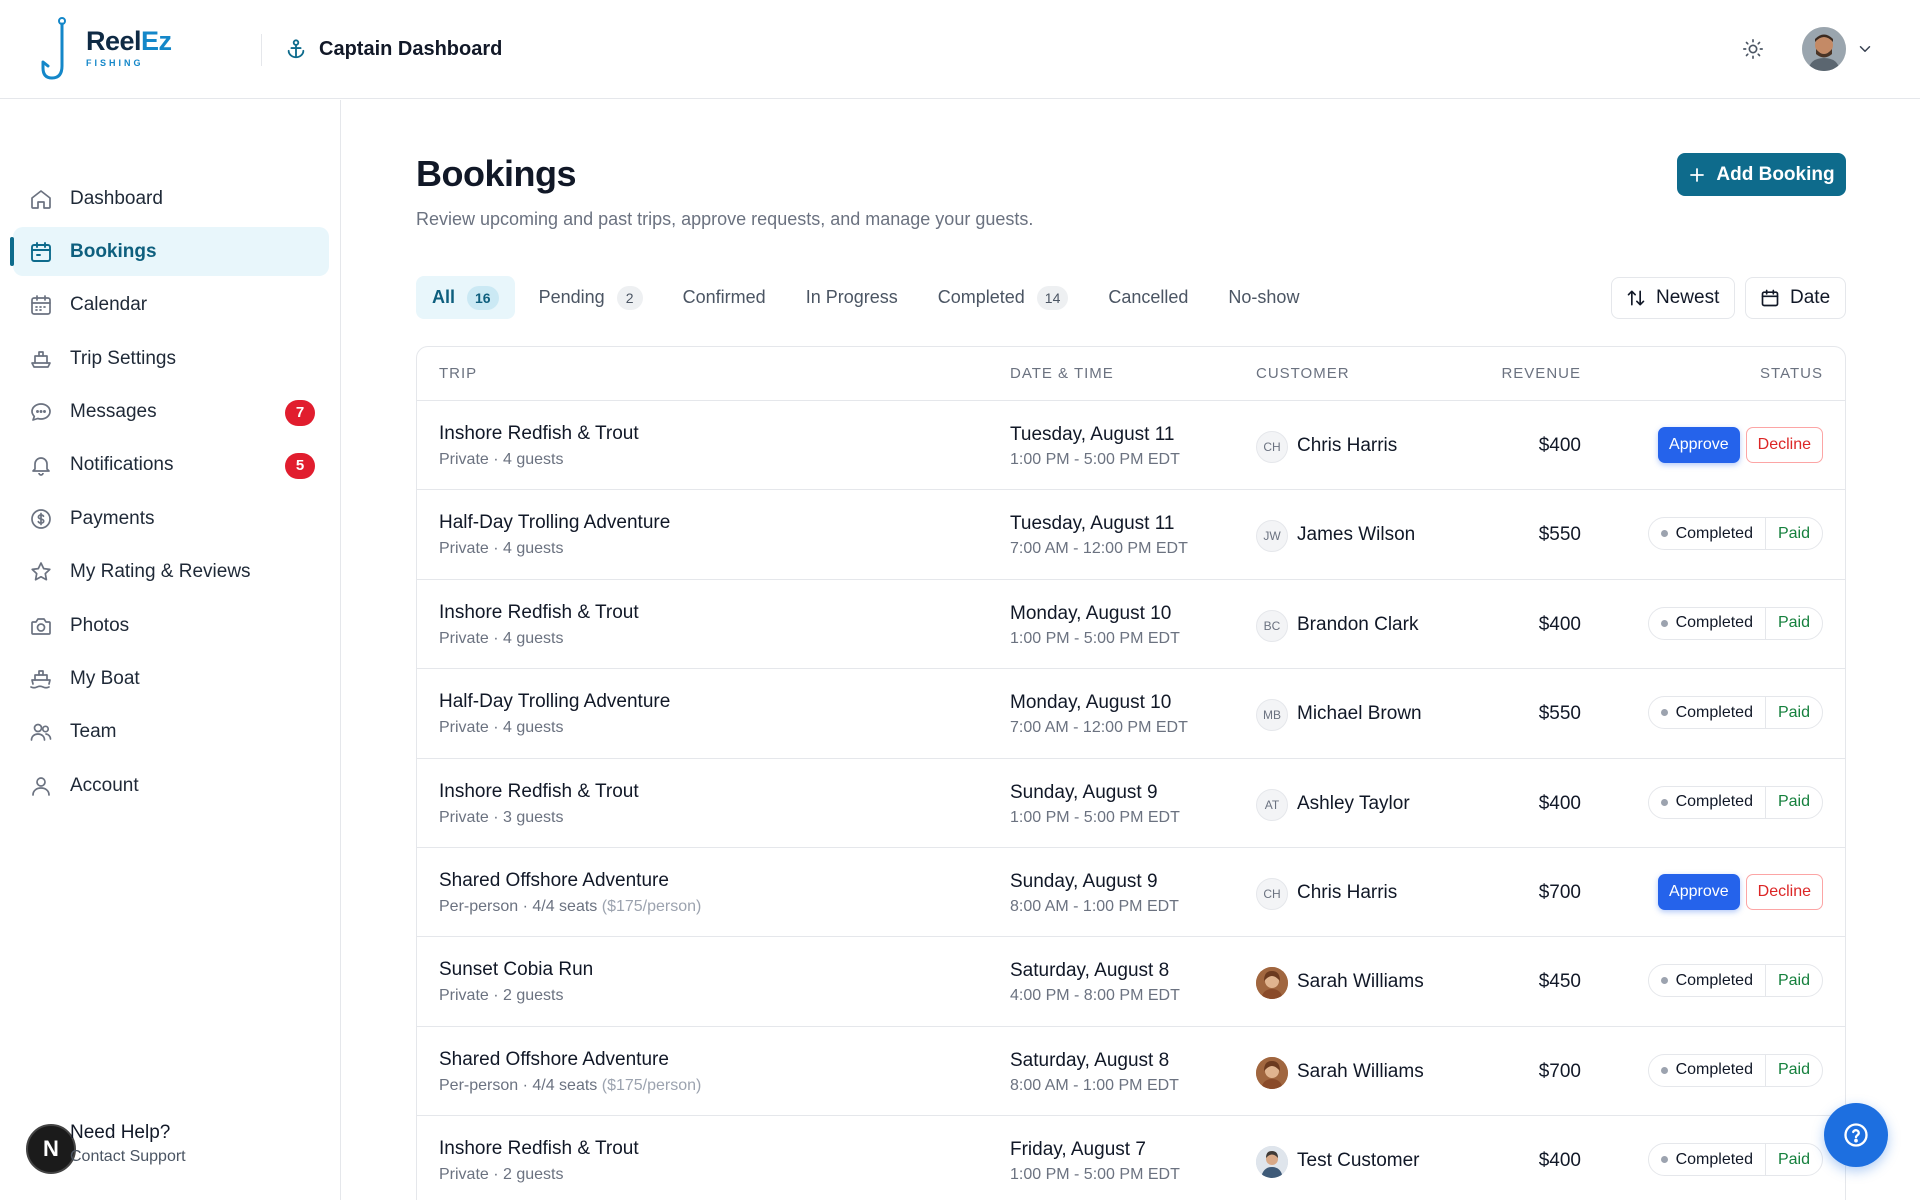  I want to click on customer-initials-avatar: JW, so click(1272, 536).